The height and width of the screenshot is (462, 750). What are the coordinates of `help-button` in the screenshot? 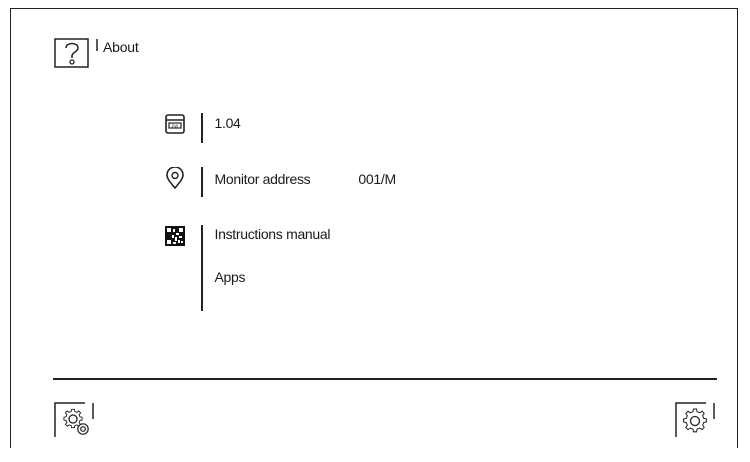 It's located at (76, 53).